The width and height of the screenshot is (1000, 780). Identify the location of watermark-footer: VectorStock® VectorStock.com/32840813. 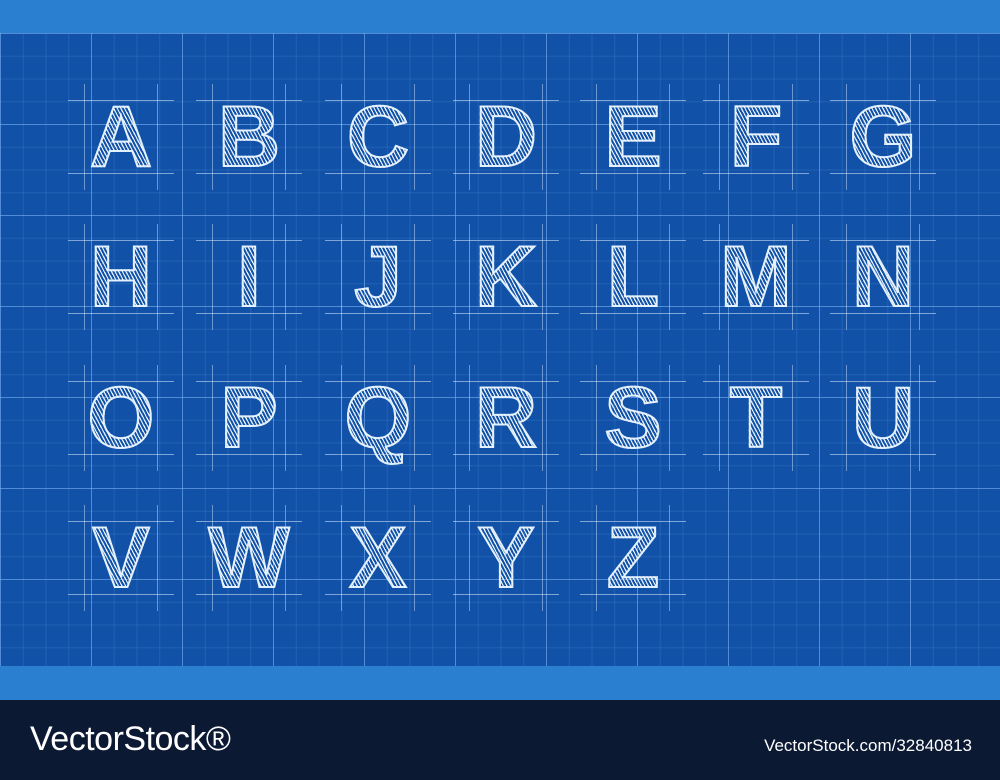
(500, 740).